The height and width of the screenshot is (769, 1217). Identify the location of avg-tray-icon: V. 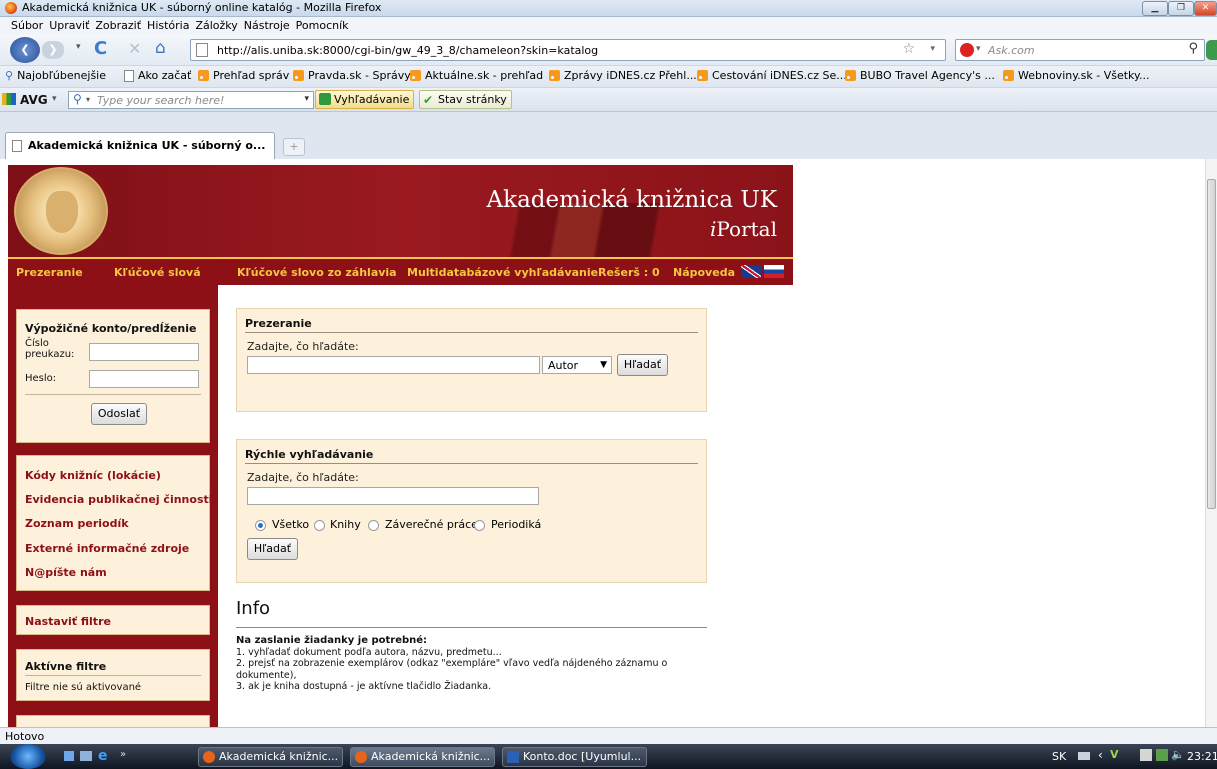
(1114, 754).